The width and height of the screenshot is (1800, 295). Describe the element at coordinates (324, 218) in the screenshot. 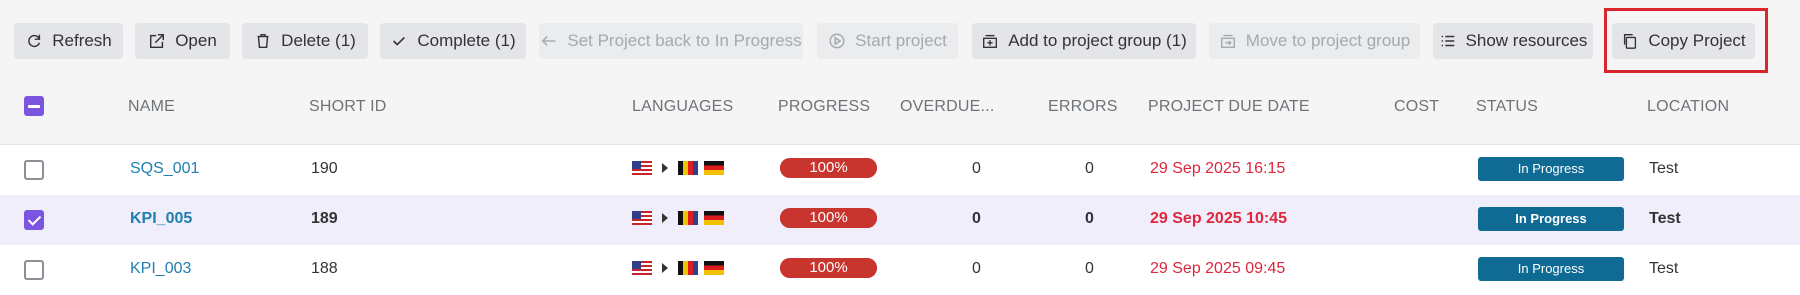

I see `short-id: 189` at that location.